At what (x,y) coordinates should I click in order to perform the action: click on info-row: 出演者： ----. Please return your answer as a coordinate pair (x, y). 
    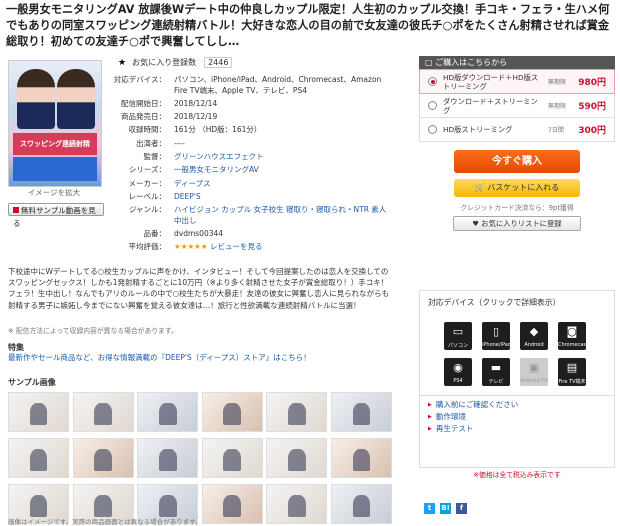
    Looking at the image, I should click on (246, 144).